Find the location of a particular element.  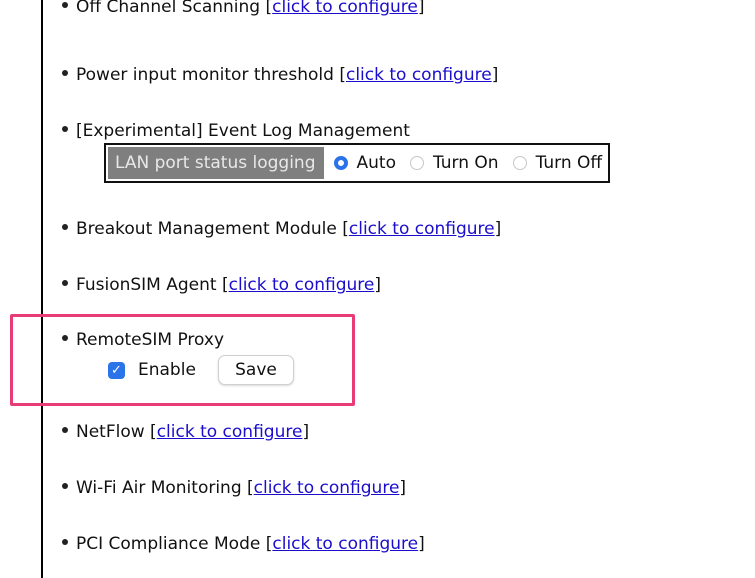

pci-compliance-configure-link: click to configure is located at coordinates (345, 544).